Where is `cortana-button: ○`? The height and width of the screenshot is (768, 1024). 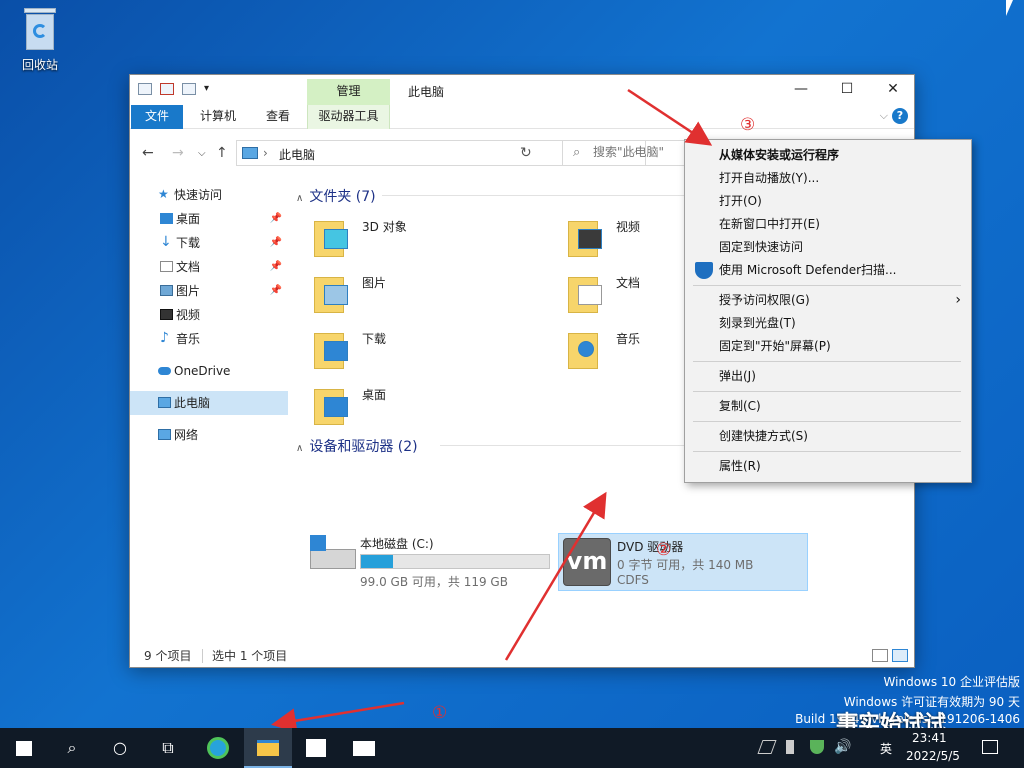 cortana-button: ○ is located at coordinates (120, 748).